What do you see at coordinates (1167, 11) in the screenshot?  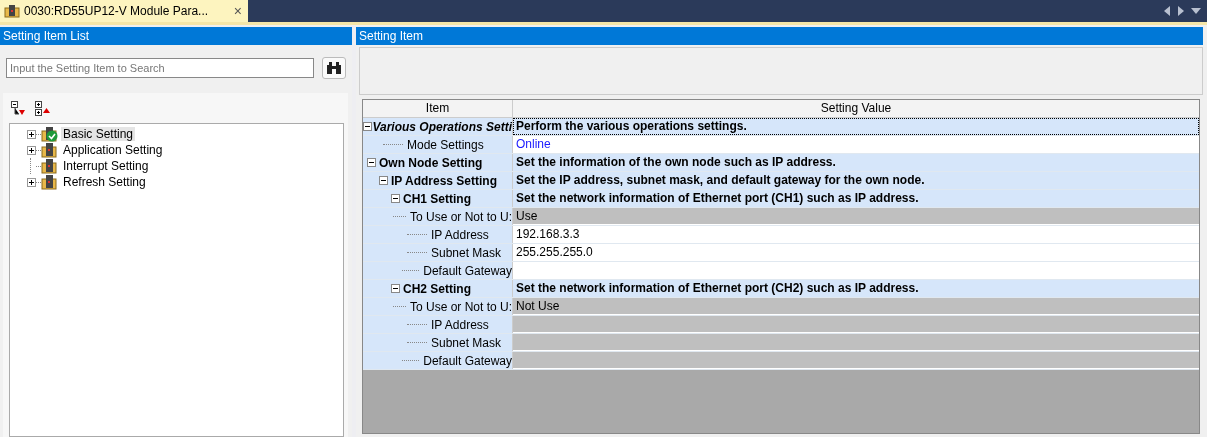 I see `scroll-left-icon` at bounding box center [1167, 11].